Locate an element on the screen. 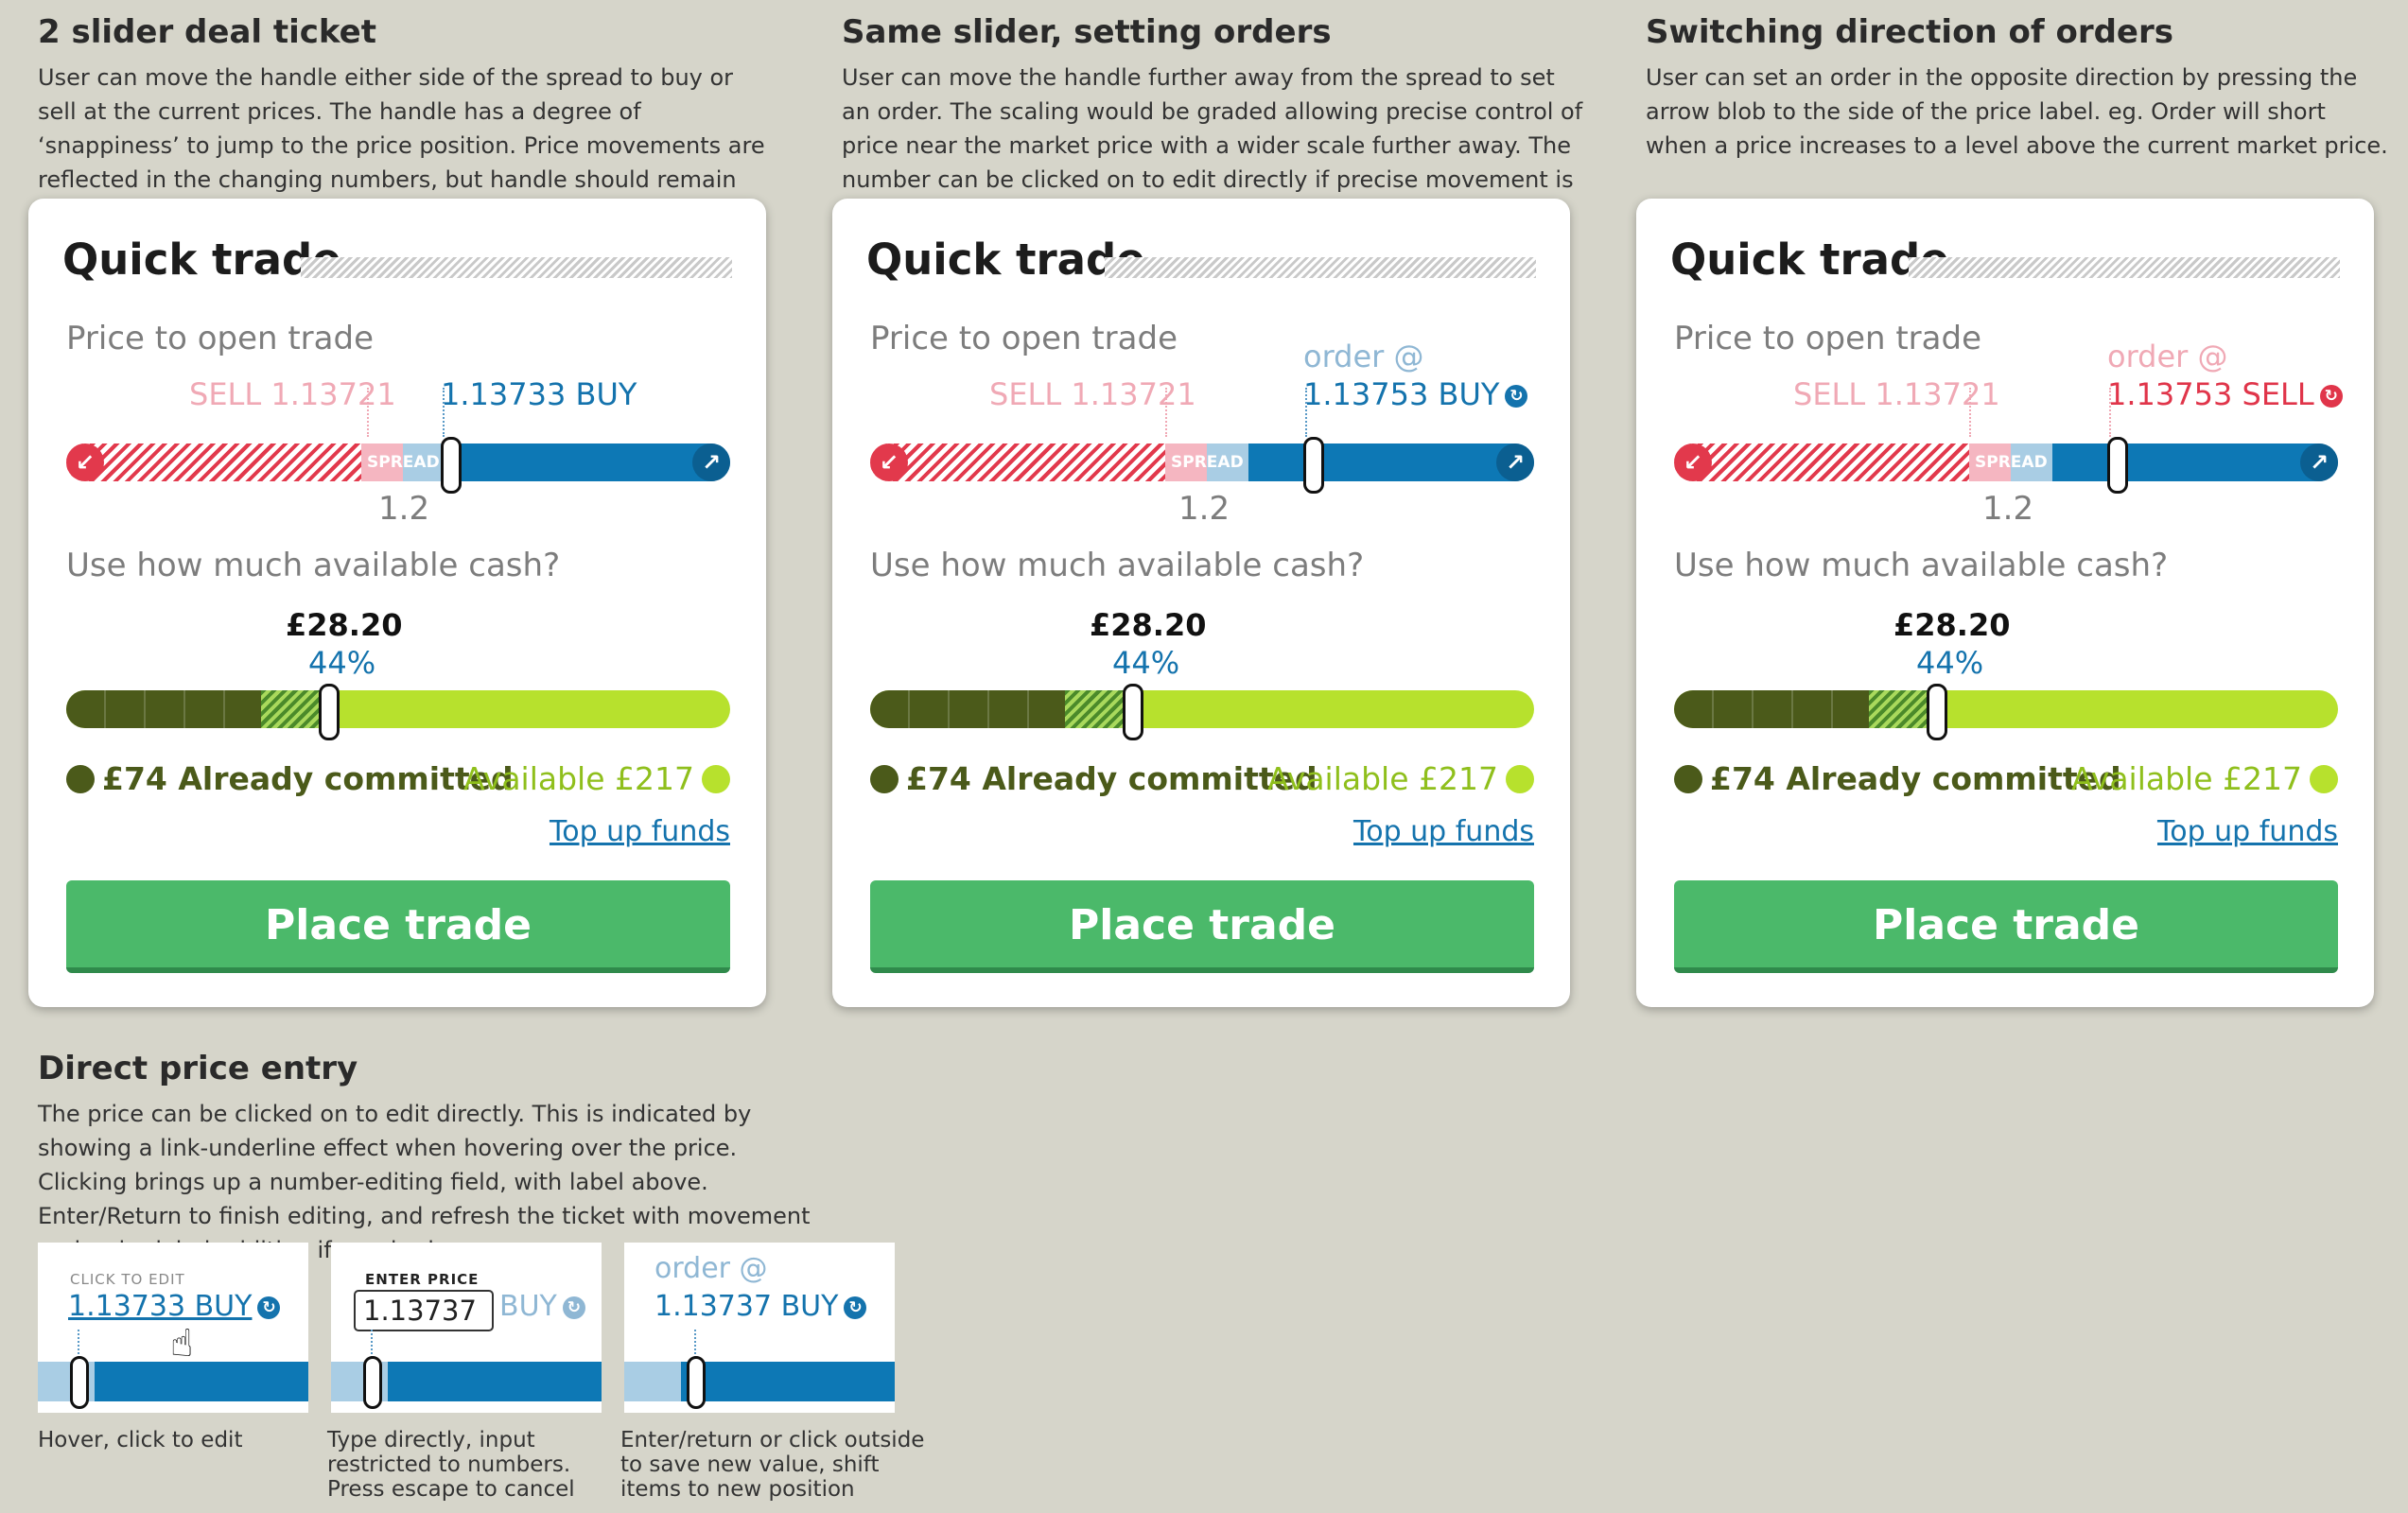 This screenshot has height=1513, width=2408. available-dot is located at coordinates (716, 779).